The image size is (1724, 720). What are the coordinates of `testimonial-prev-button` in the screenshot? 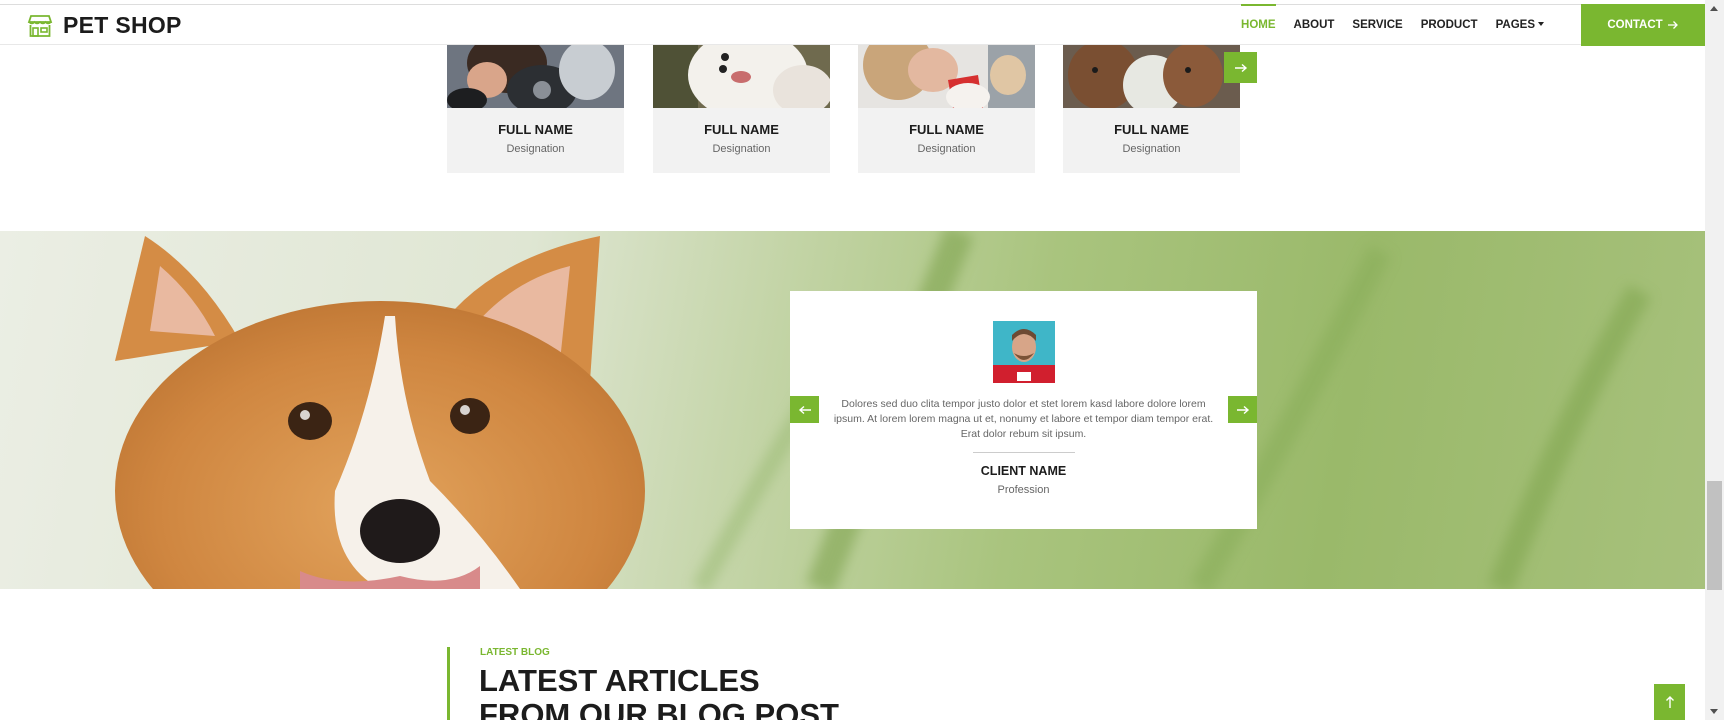 It's located at (804, 409).